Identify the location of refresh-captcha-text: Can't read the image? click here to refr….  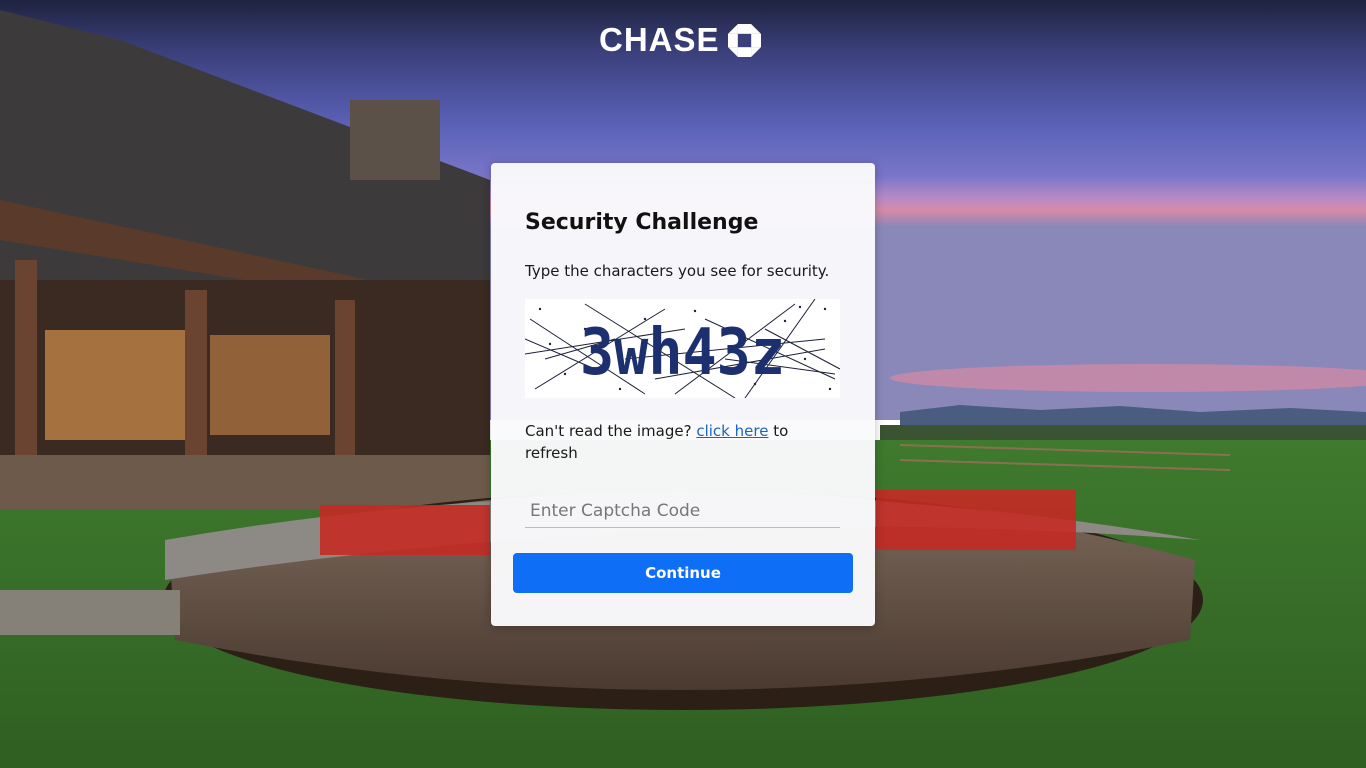
(675, 442).